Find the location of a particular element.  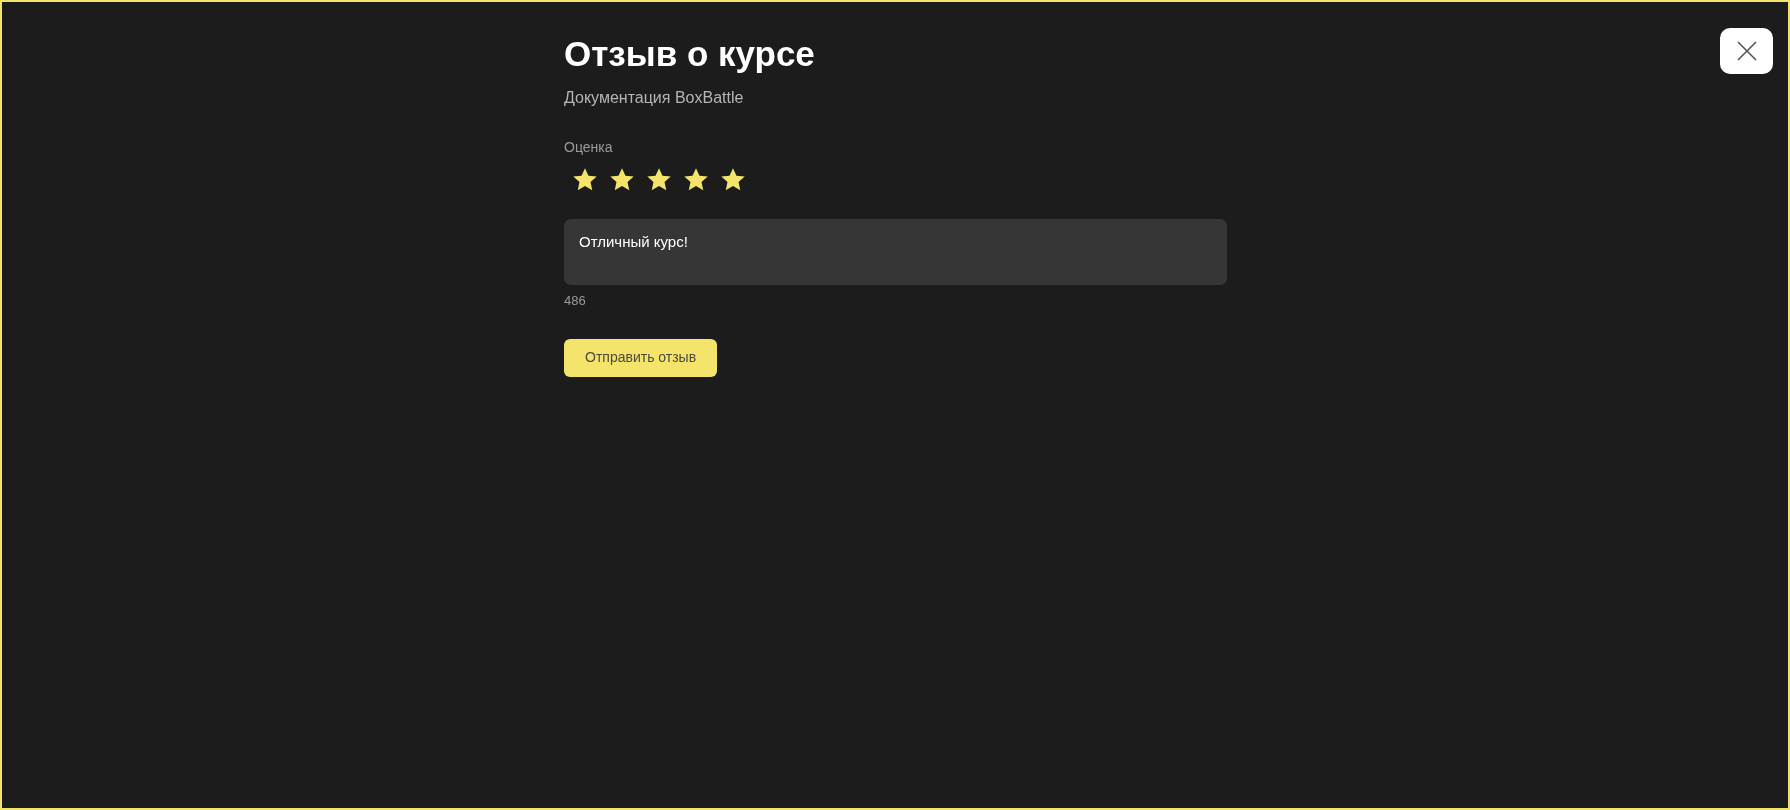

character-counter: 486 is located at coordinates (575, 301).